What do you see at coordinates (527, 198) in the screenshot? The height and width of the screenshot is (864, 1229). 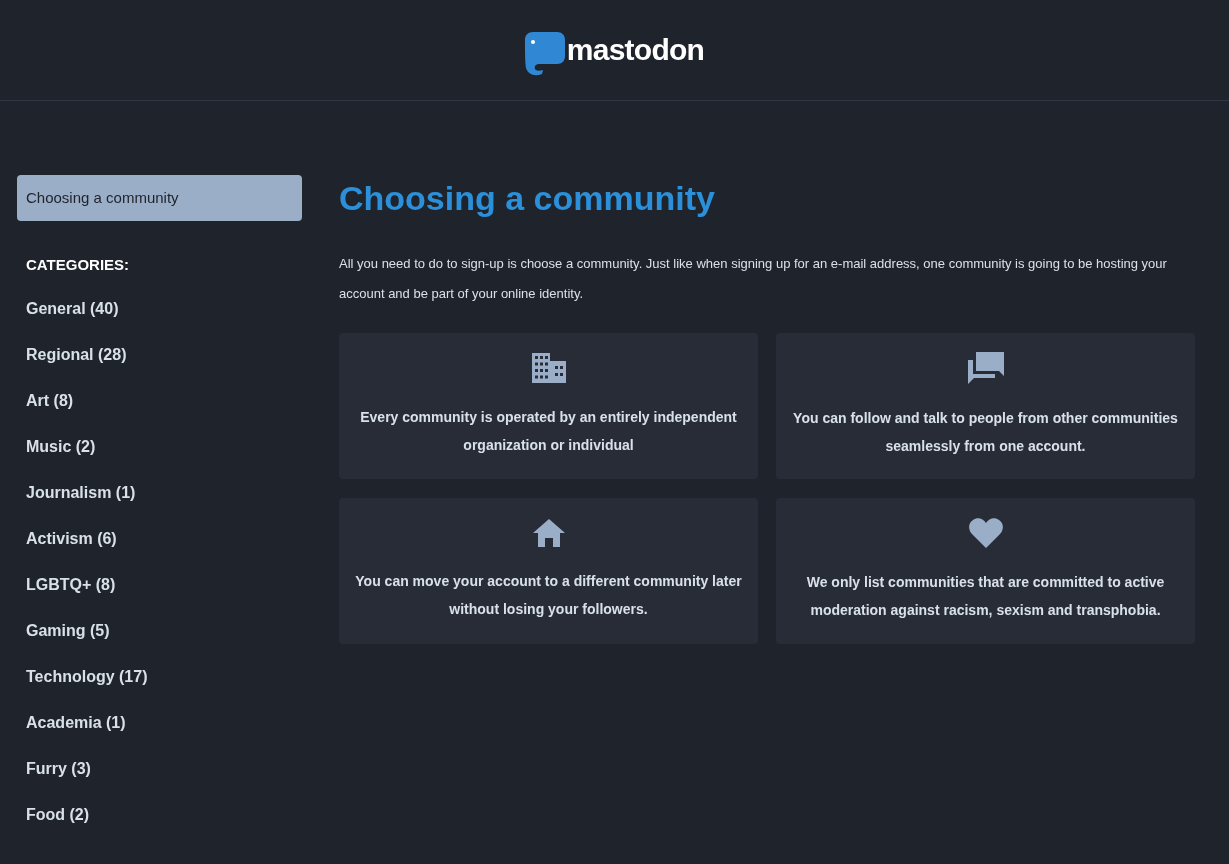 I see `page-title: Choosing a community` at bounding box center [527, 198].